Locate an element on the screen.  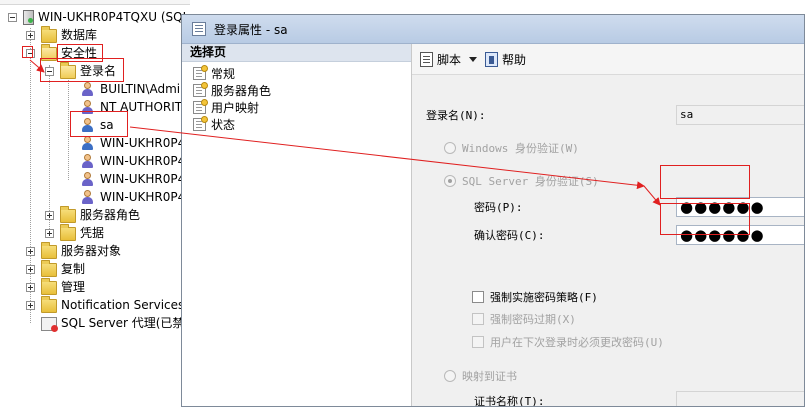
map-cert-label: 映射到证书 is located at coordinates (489, 376).